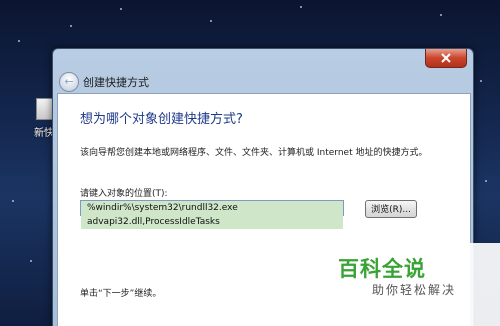 The image size is (500, 326). I want to click on title-bar: ← 创建快捷方式, so click(263, 71).